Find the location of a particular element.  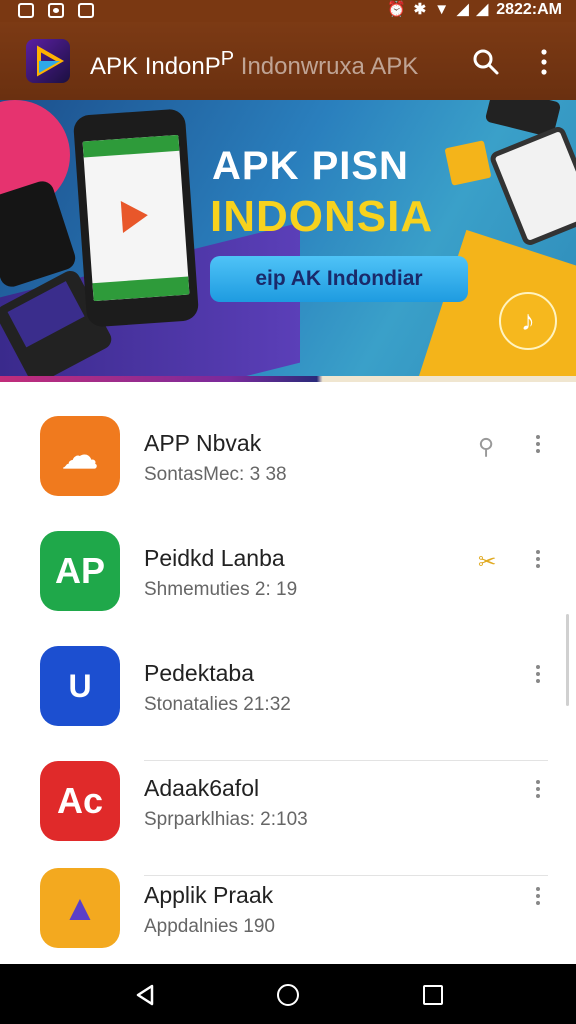

app-title: APK IndonPP Indonwruxa APK is located at coordinates (254, 64).